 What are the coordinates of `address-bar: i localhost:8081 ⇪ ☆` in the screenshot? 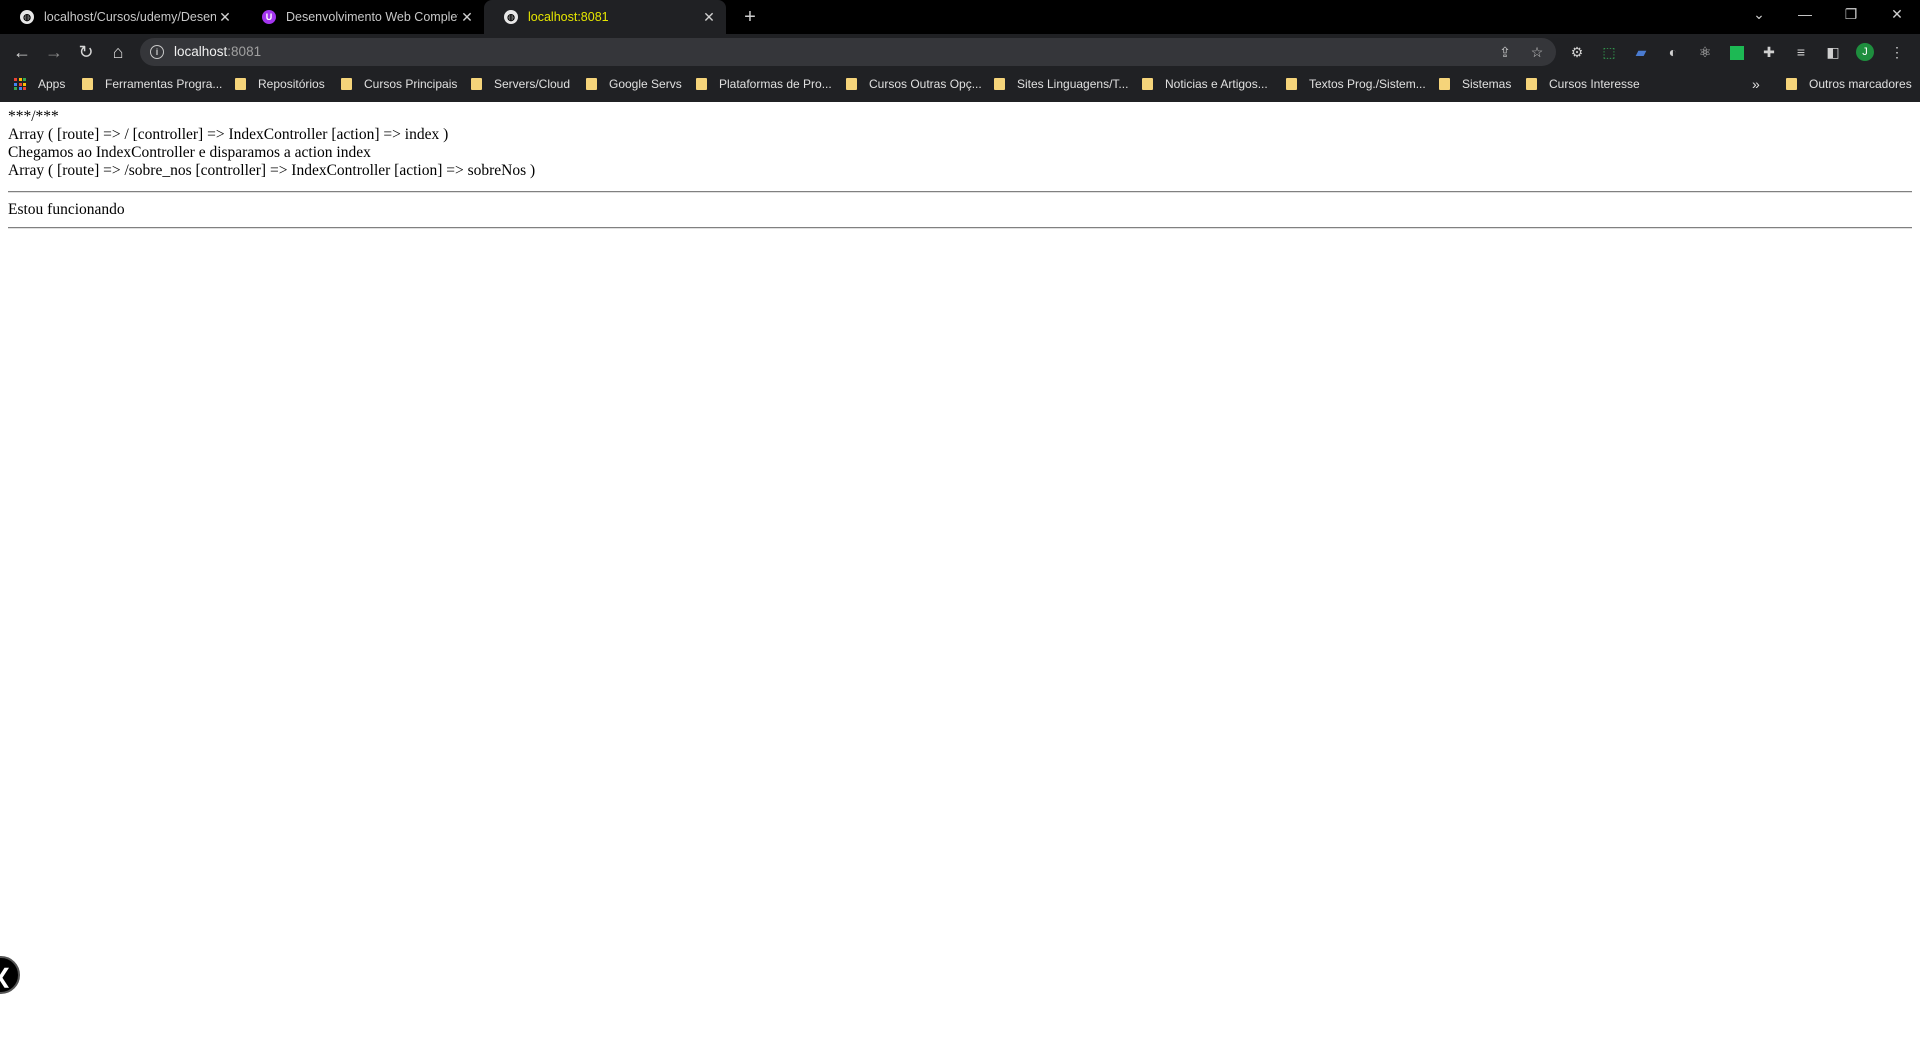 It's located at (848, 52).